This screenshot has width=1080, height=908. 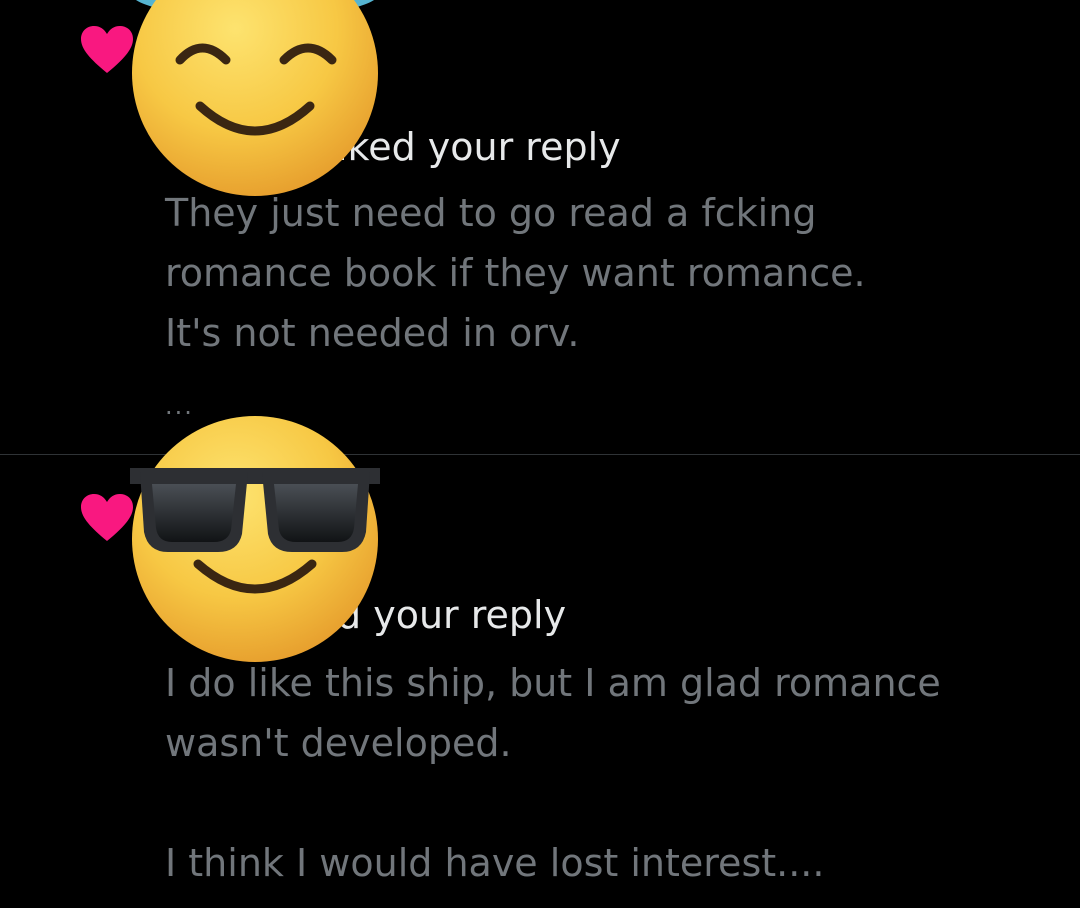 What do you see at coordinates (255, 98) in the screenshot?
I see `smiling-face-with-halo-icon` at bounding box center [255, 98].